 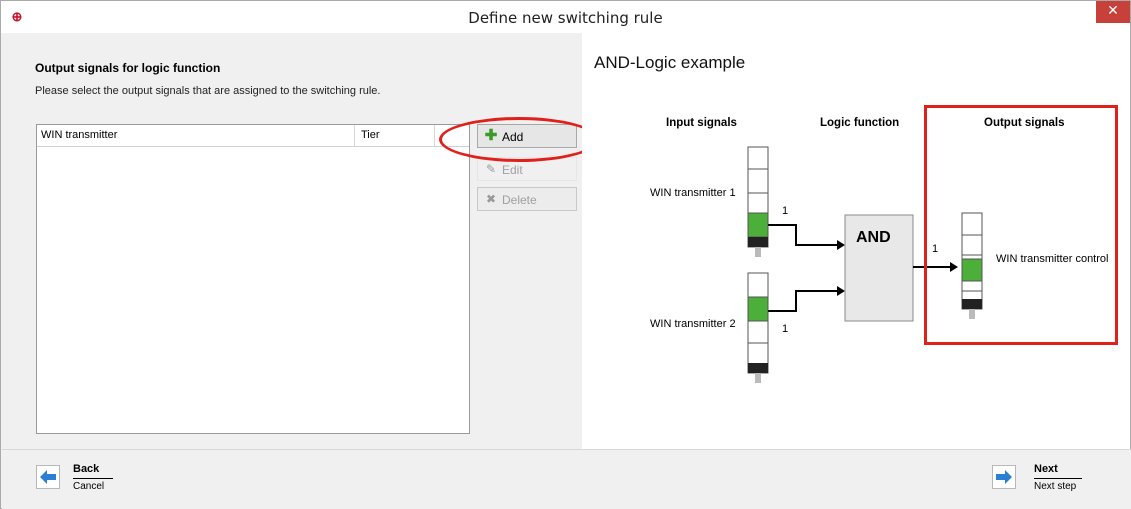 I want to click on back-arrow-icon, so click(x=48, y=477).